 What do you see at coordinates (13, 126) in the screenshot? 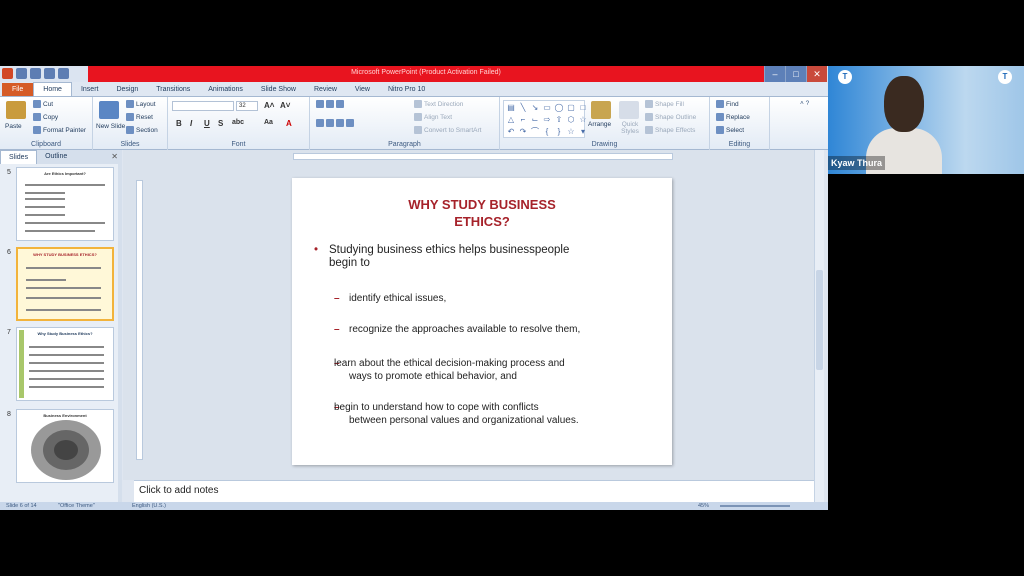
I see `paste-button: Paste` at bounding box center [13, 126].